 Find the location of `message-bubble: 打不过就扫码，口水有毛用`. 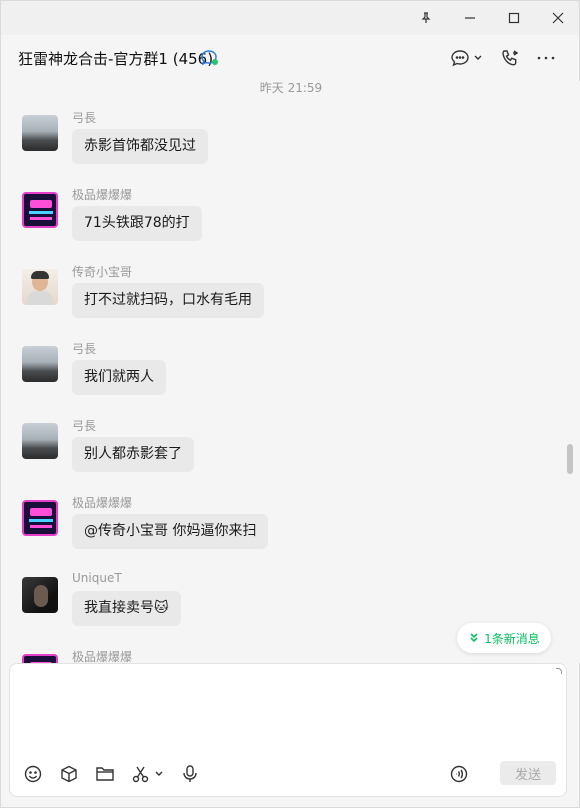

message-bubble: 打不过就扫码，口水有毛用 is located at coordinates (168, 300).